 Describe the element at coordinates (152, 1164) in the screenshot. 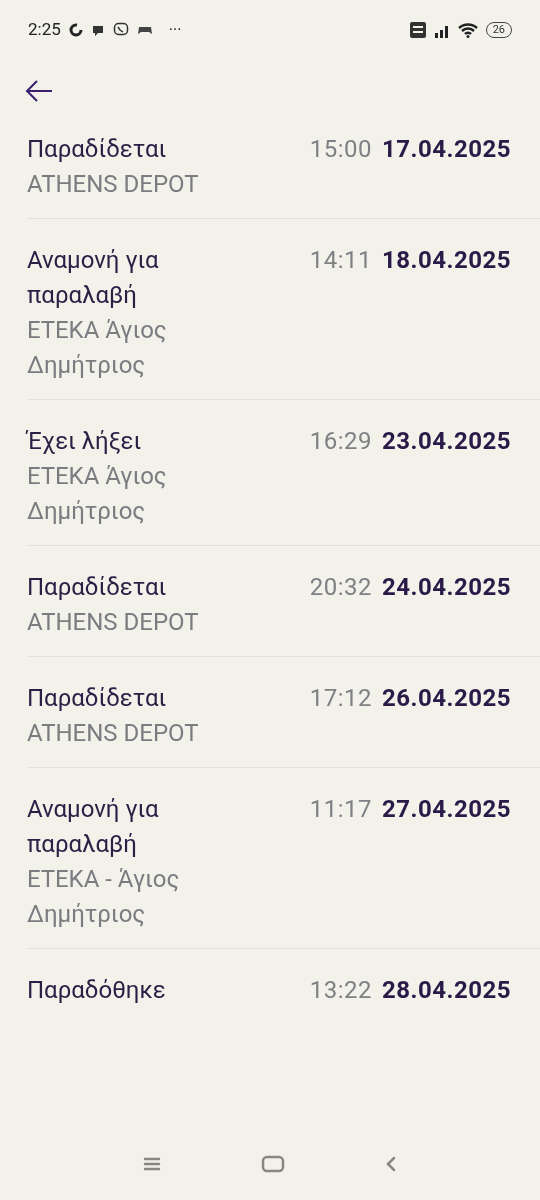

I see `menu-icon` at that location.